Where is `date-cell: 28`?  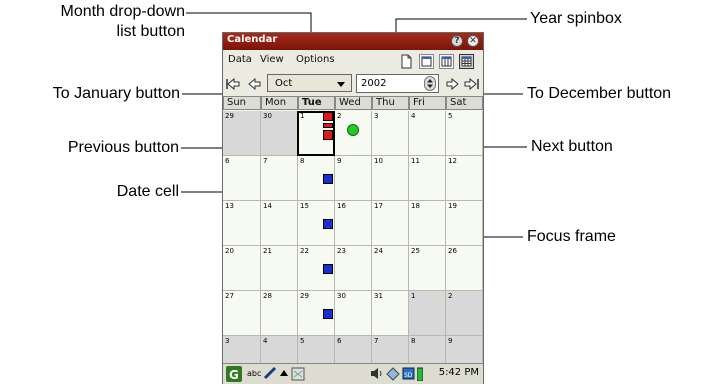 date-cell: 28 is located at coordinates (279, 313).